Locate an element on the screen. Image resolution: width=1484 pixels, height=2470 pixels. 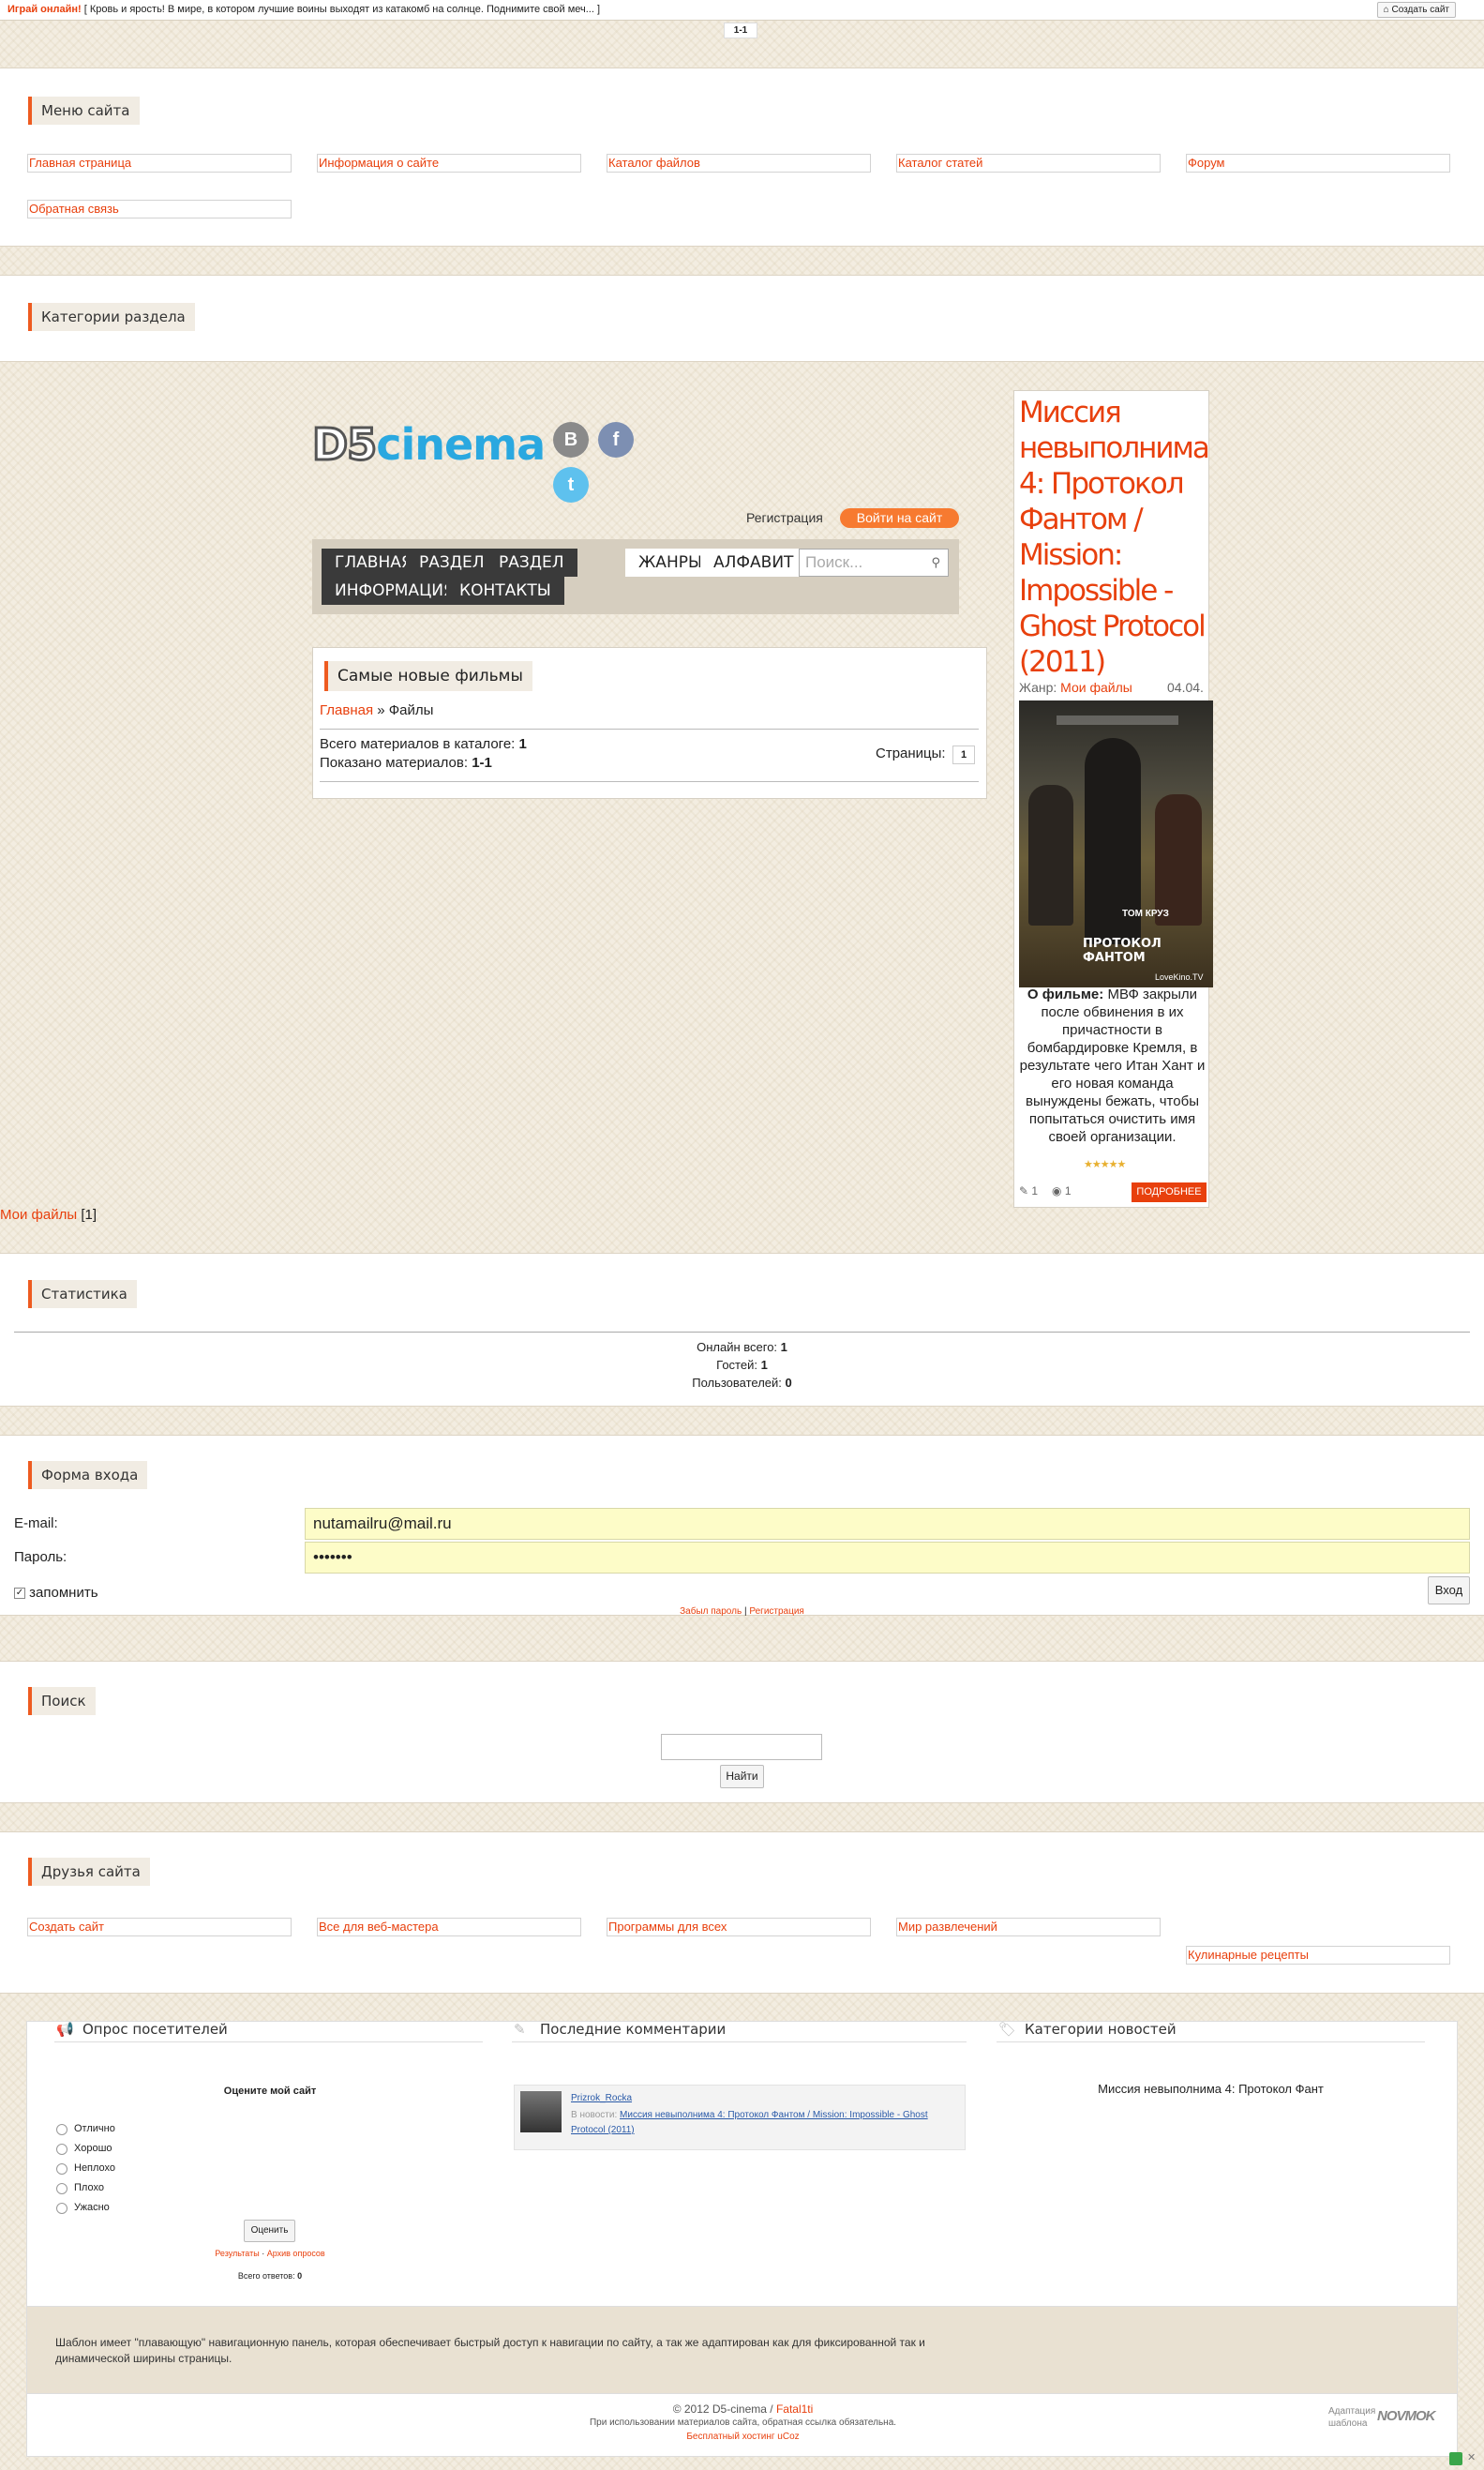
author-link: Fatal1ti is located at coordinates (794, 2409).